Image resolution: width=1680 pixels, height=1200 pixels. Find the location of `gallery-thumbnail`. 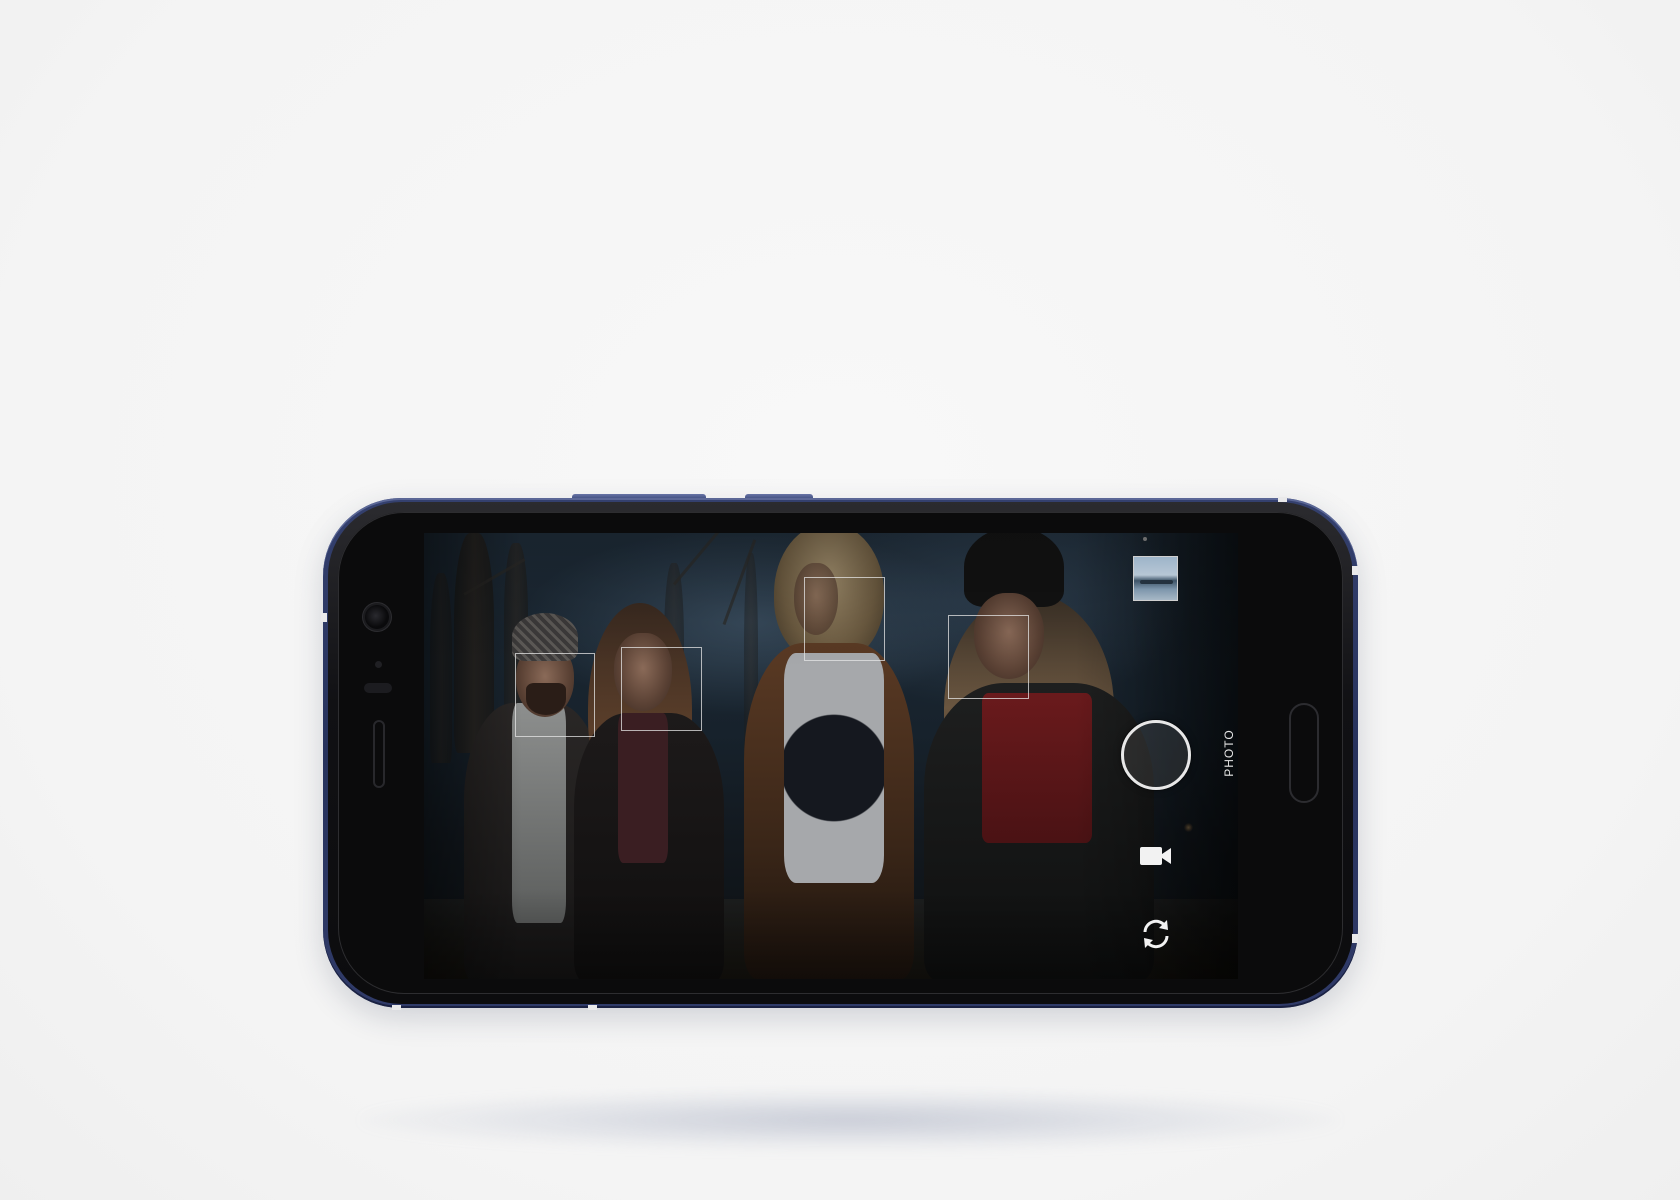

gallery-thumbnail is located at coordinates (1155, 578).